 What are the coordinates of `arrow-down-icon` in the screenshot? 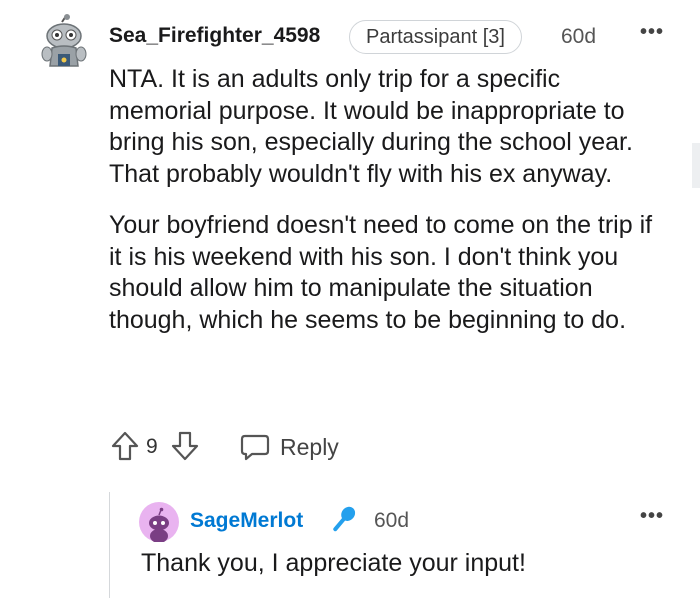 It's located at (185, 446).